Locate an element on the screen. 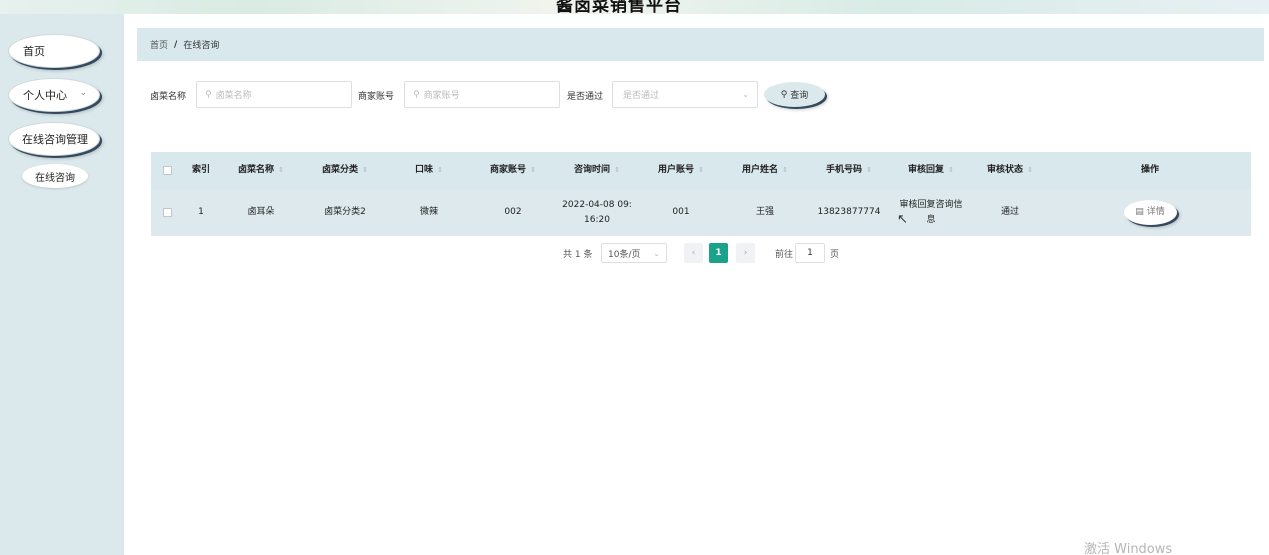 The image size is (1269, 555). query-button: ⚲ 查询 is located at coordinates (794, 94).